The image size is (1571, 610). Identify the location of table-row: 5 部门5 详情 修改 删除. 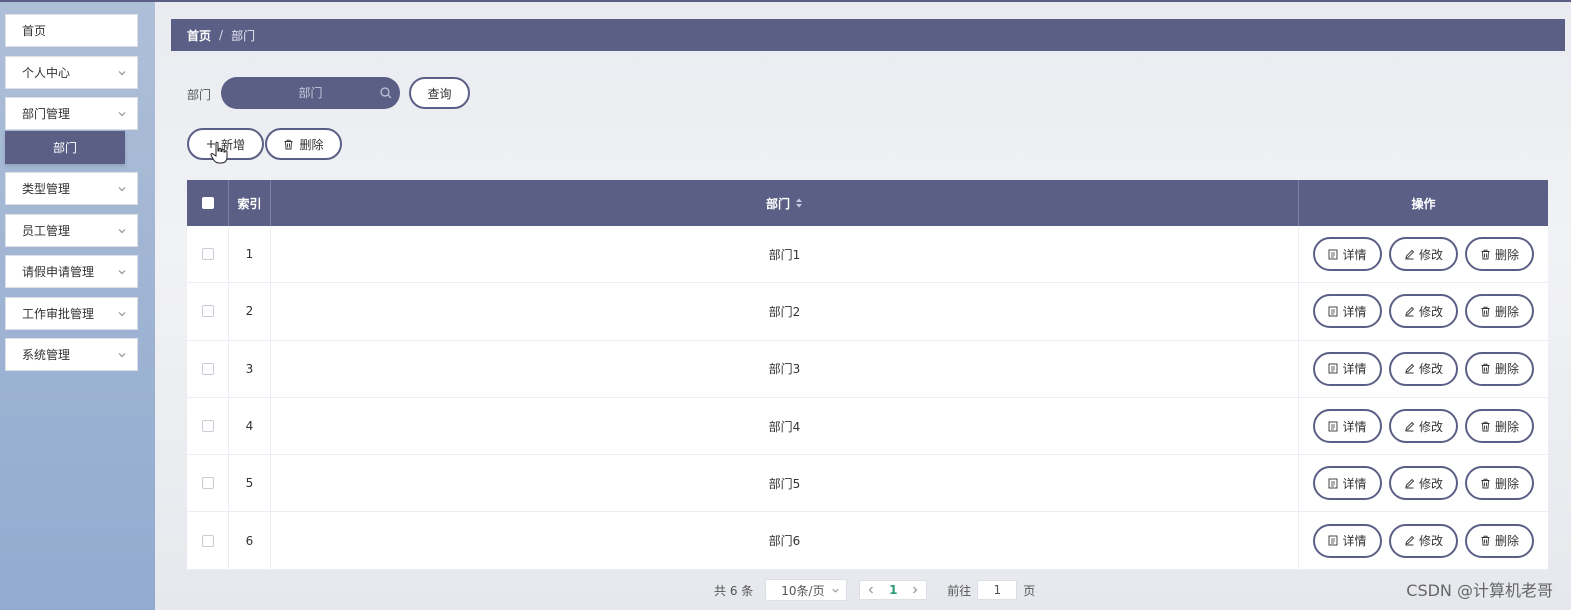
(867, 484).